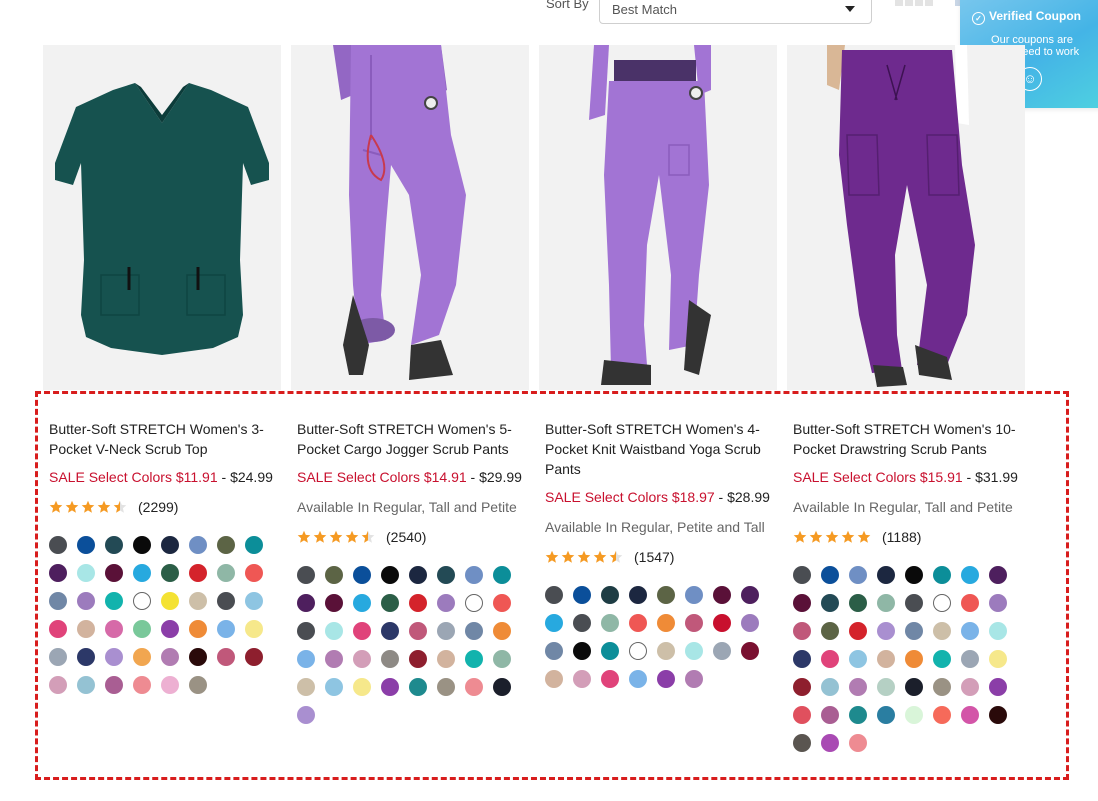 The width and height of the screenshot is (1098, 801). I want to click on rating: (1547), so click(660, 557).